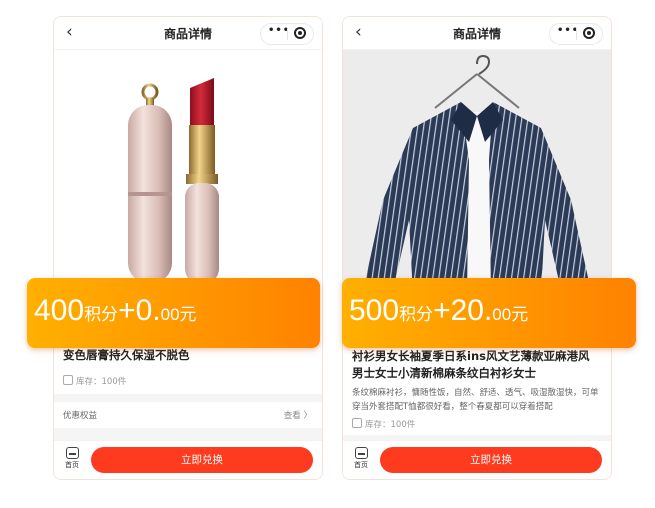 The height and width of the screenshot is (508, 655). What do you see at coordinates (126, 355) in the screenshot?
I see `product-name: 变色唇膏持久保湿不脱色` at bounding box center [126, 355].